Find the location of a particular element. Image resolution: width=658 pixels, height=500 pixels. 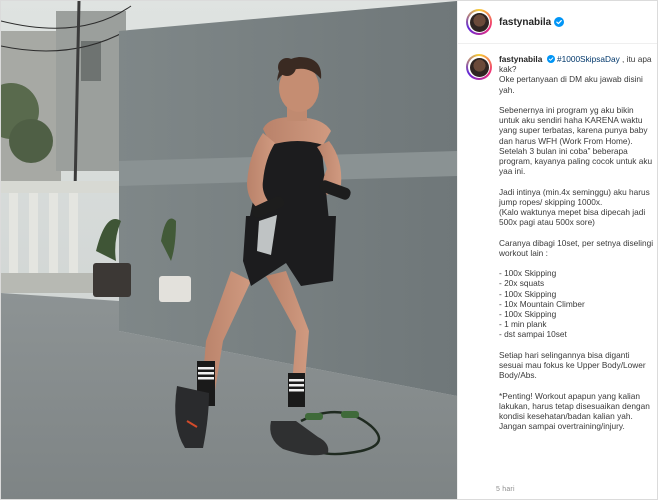

header-username: fastynabila is located at coordinates (525, 22).